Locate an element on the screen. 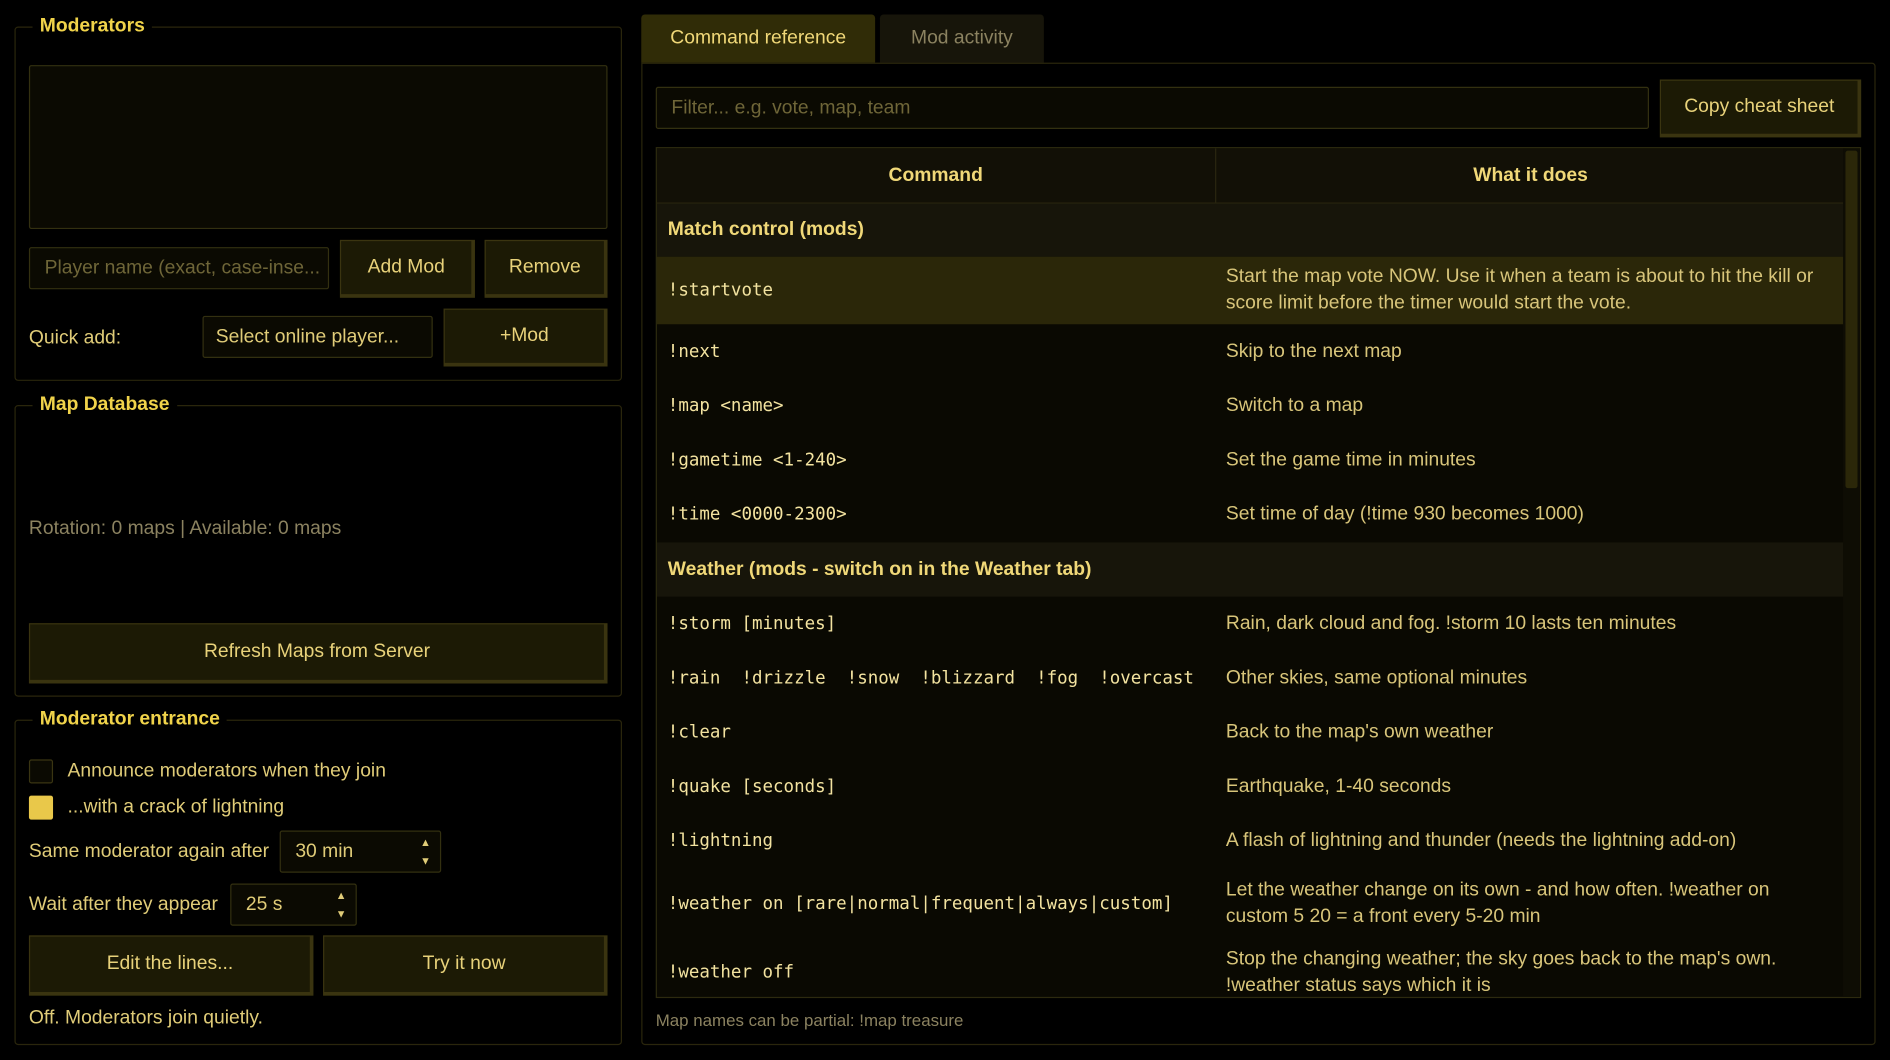  command-cell: !next is located at coordinates (694, 351).